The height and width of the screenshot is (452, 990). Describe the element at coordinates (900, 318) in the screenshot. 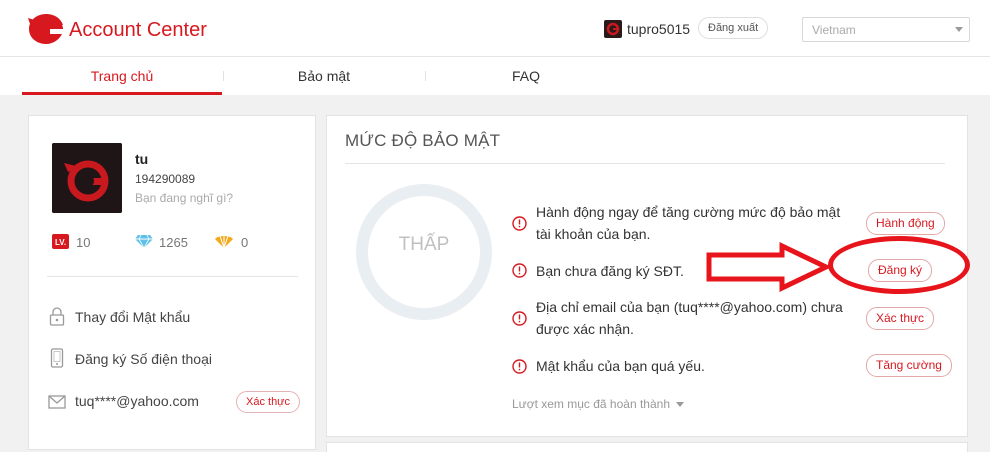

I see `verify-email-button: Xác thực` at that location.